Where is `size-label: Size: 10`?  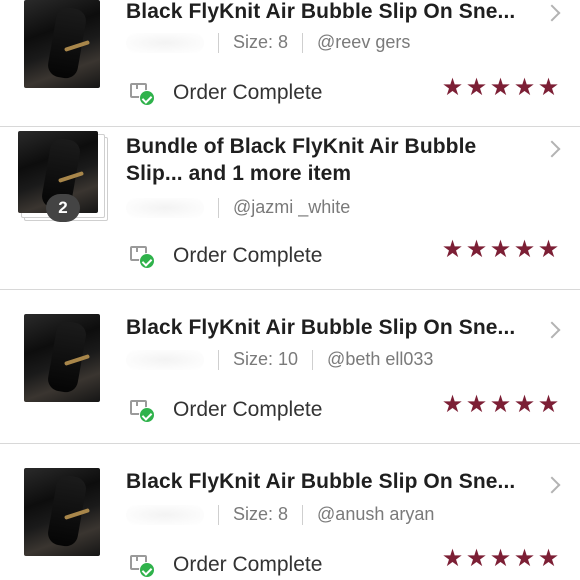 size-label: Size: 10 is located at coordinates (266, 359).